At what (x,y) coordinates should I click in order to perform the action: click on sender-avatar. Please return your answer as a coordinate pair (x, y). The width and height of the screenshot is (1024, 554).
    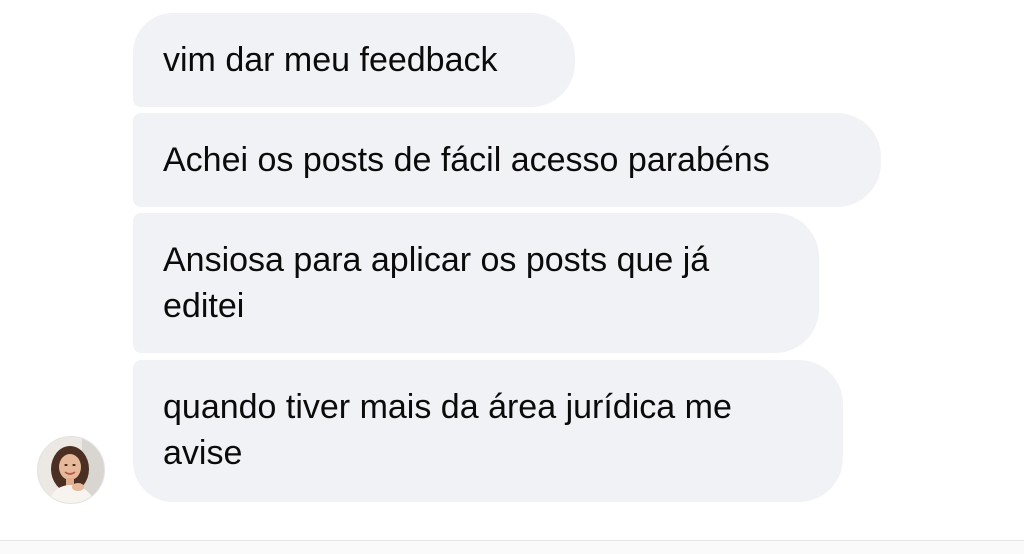
    Looking at the image, I should click on (71, 470).